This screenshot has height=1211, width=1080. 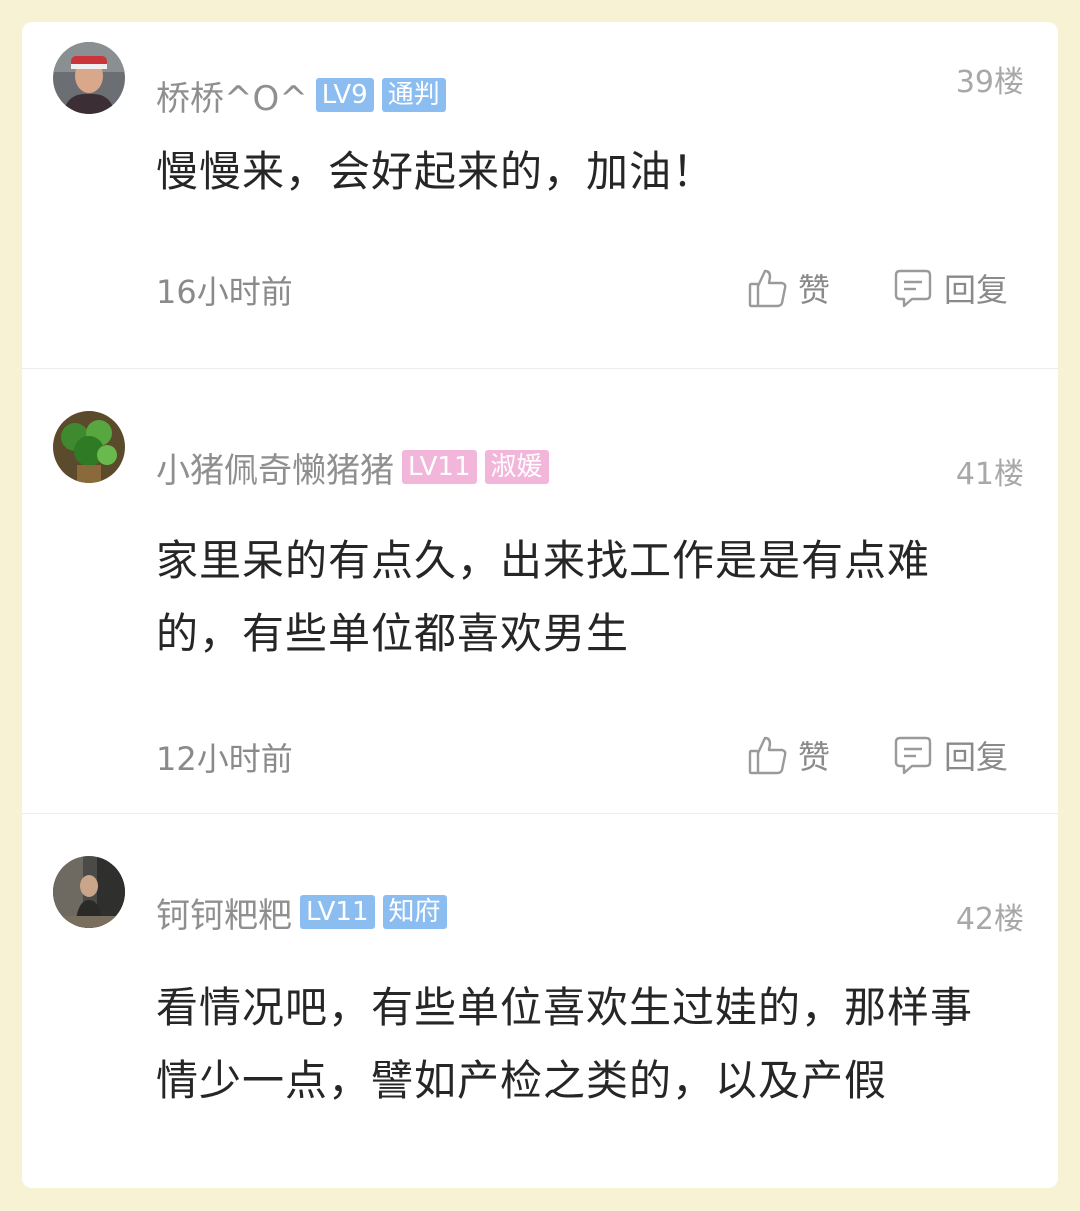 What do you see at coordinates (224, 759) in the screenshot?
I see `timestamp: 12小时前` at bounding box center [224, 759].